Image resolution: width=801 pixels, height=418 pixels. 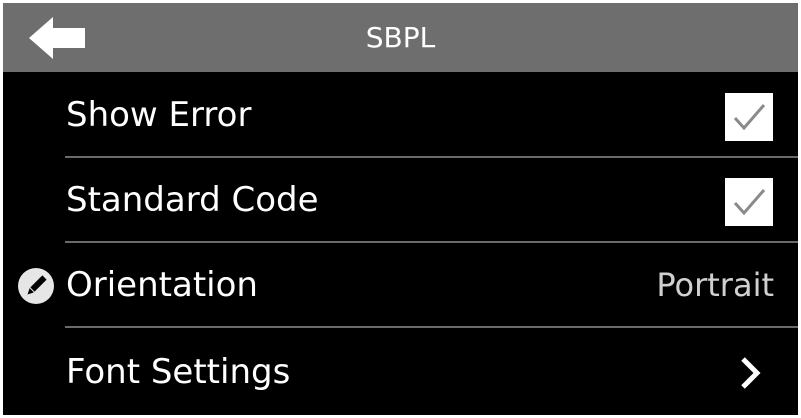 I want to click on chevron-right-icon, so click(x=750, y=373).